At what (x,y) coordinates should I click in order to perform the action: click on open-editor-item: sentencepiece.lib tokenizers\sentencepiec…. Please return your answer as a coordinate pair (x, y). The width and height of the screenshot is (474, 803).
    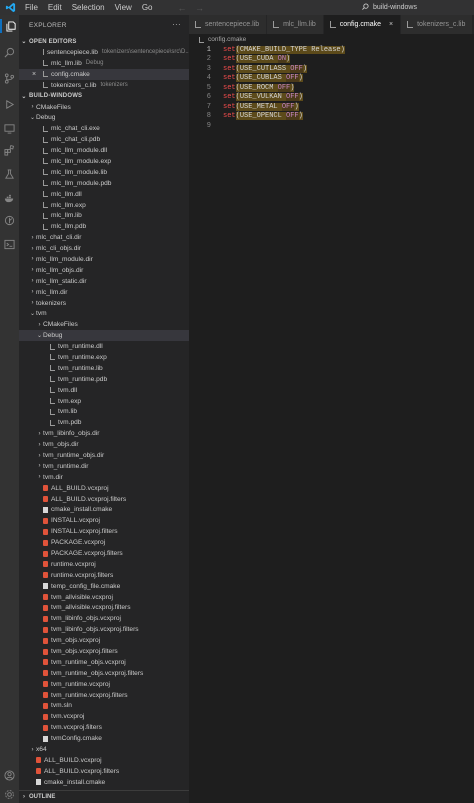
    Looking at the image, I should click on (104, 52).